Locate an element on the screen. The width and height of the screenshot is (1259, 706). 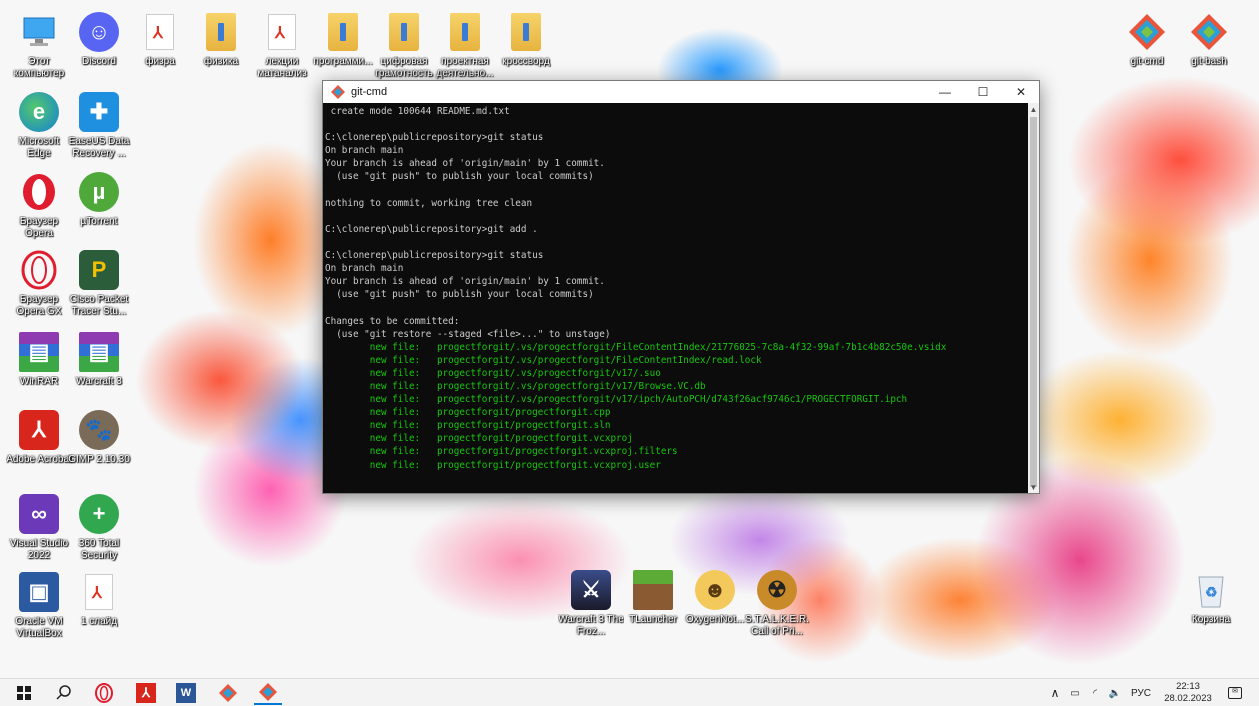
packet-tracer-icon: P is located at coordinates (99, 270).